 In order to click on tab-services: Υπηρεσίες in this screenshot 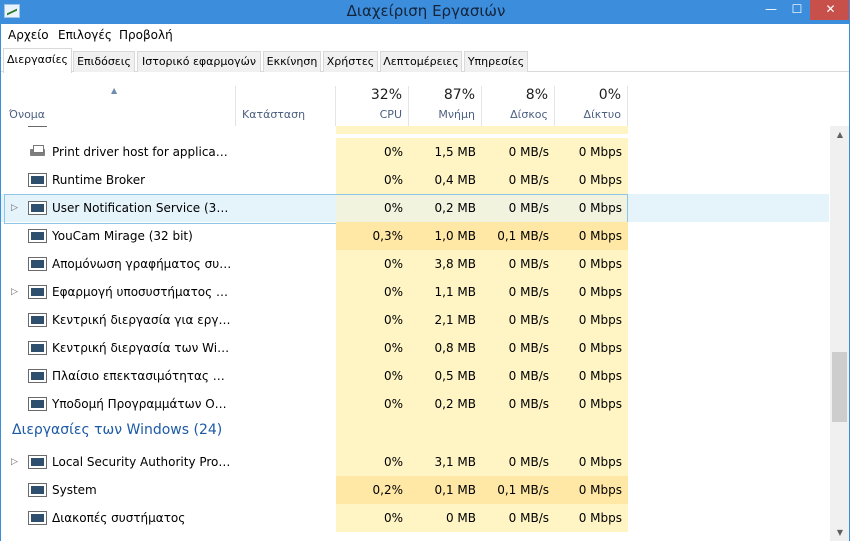, I will do `click(496, 61)`.